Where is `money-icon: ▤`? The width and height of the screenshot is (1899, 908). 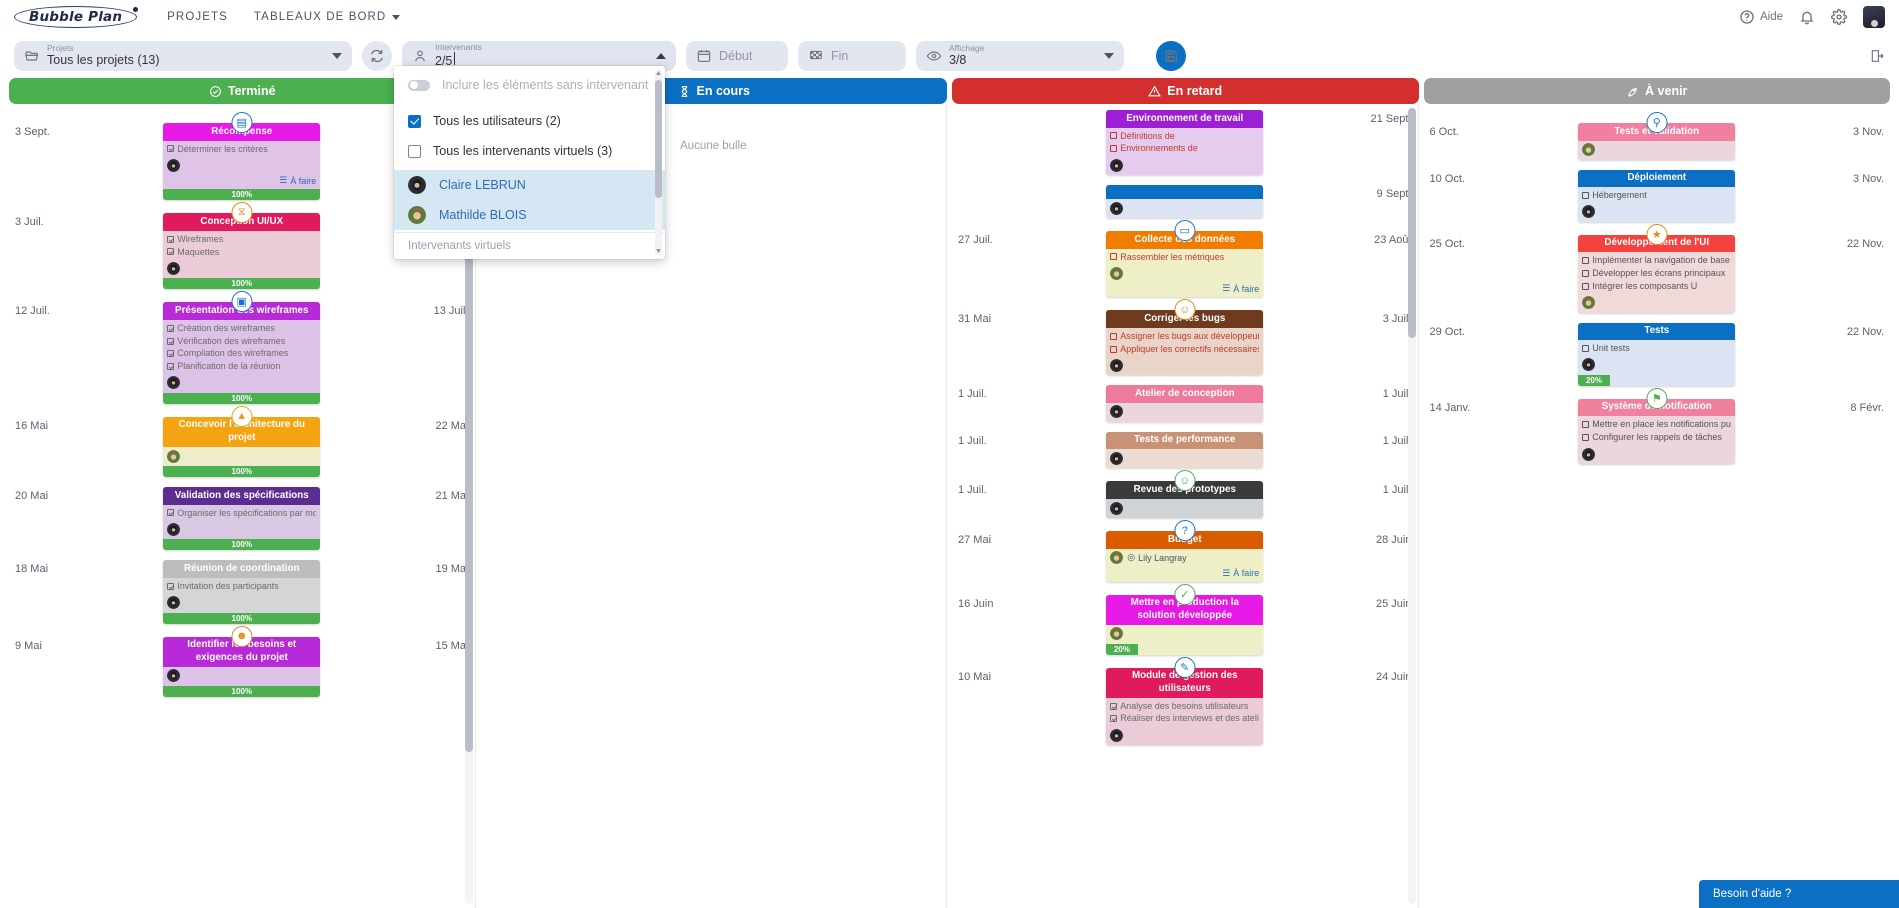
money-icon: ▤ is located at coordinates (242, 122).